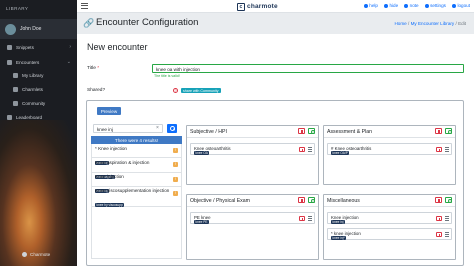 The image size is (474, 266). I want to click on sidebar-footer-label: Charmote, so click(40, 254).